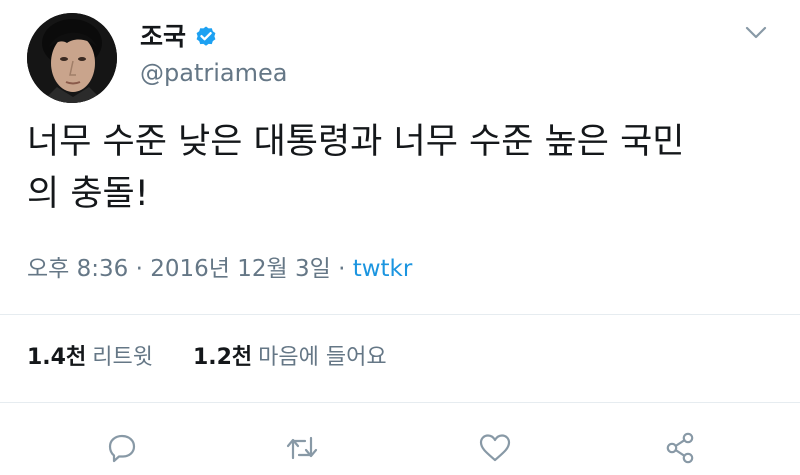  What do you see at coordinates (163, 37) in the screenshot?
I see `display-name: 조국` at bounding box center [163, 37].